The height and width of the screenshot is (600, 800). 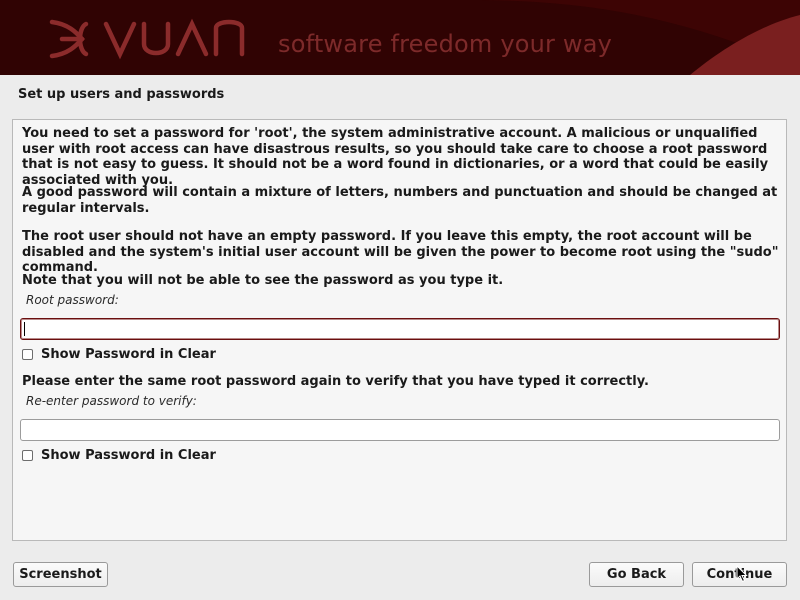 I want to click on reenter-password-label: Re-enter password to verify:, so click(x=111, y=401).